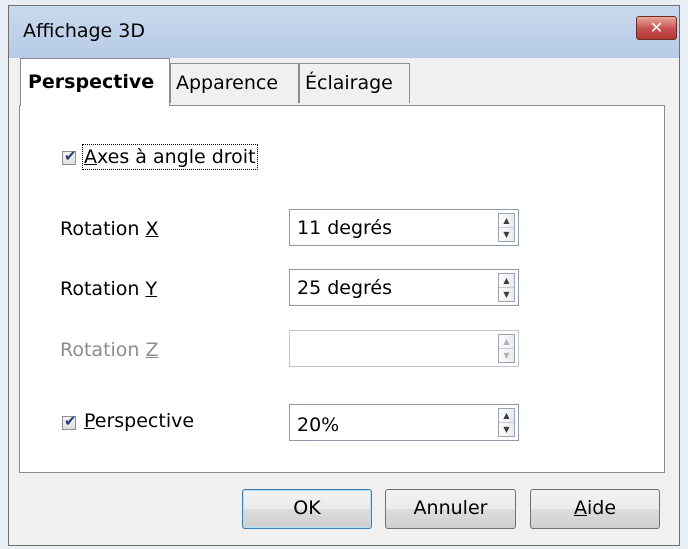 The image size is (688, 549). What do you see at coordinates (109, 229) in the screenshot?
I see `rotation-x-label: Rotation X` at bounding box center [109, 229].